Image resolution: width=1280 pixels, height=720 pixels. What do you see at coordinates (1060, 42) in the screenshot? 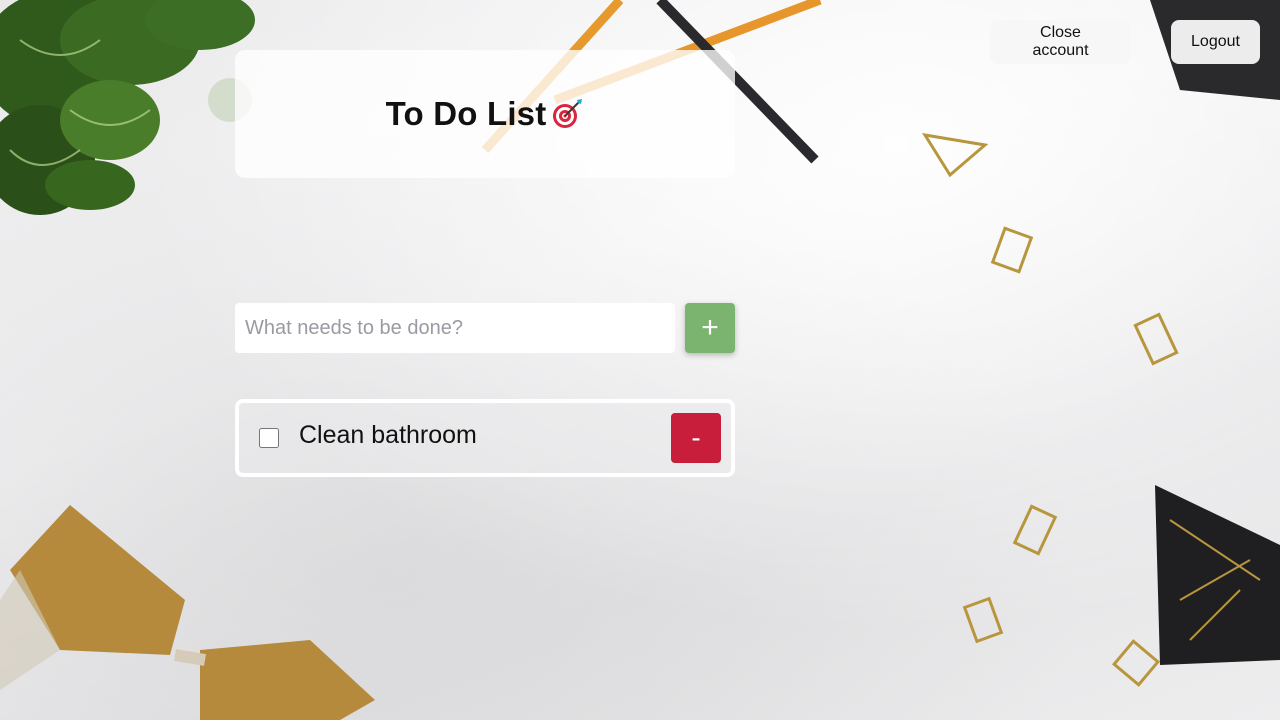
I see `close-account-button: Close account` at bounding box center [1060, 42].